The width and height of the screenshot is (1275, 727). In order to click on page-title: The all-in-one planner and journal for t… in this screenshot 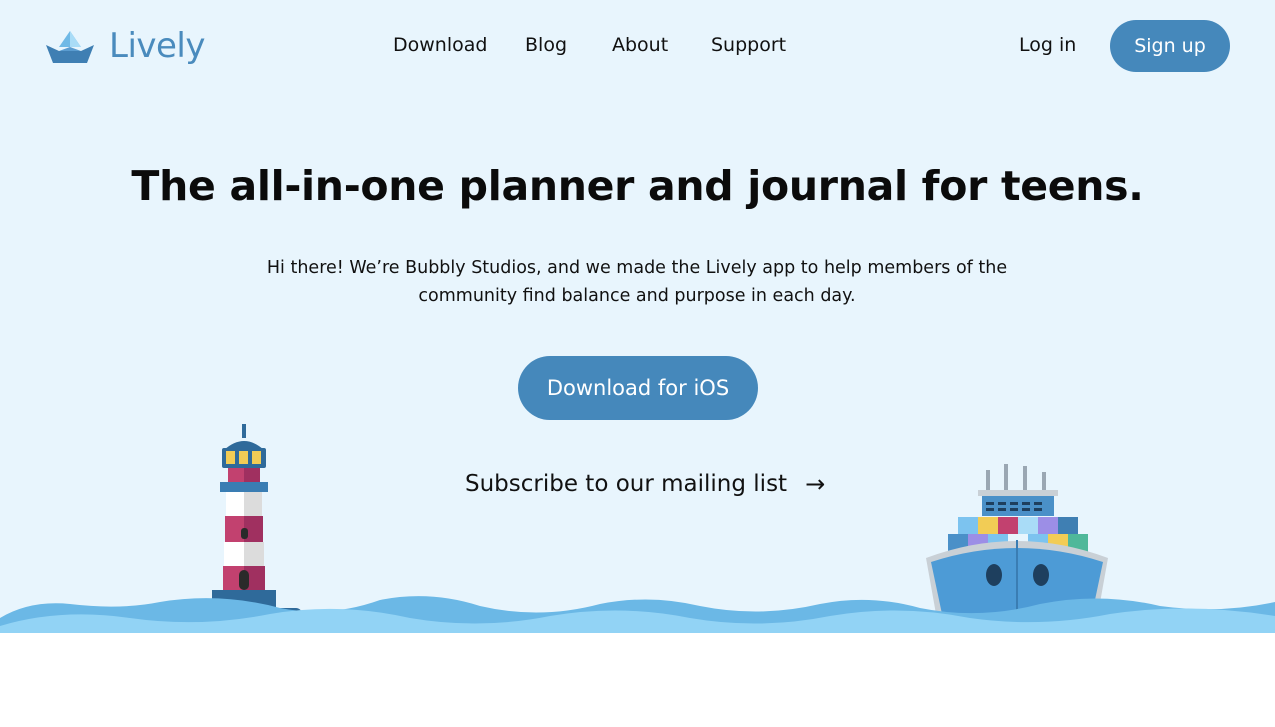, I will do `click(637, 186)`.